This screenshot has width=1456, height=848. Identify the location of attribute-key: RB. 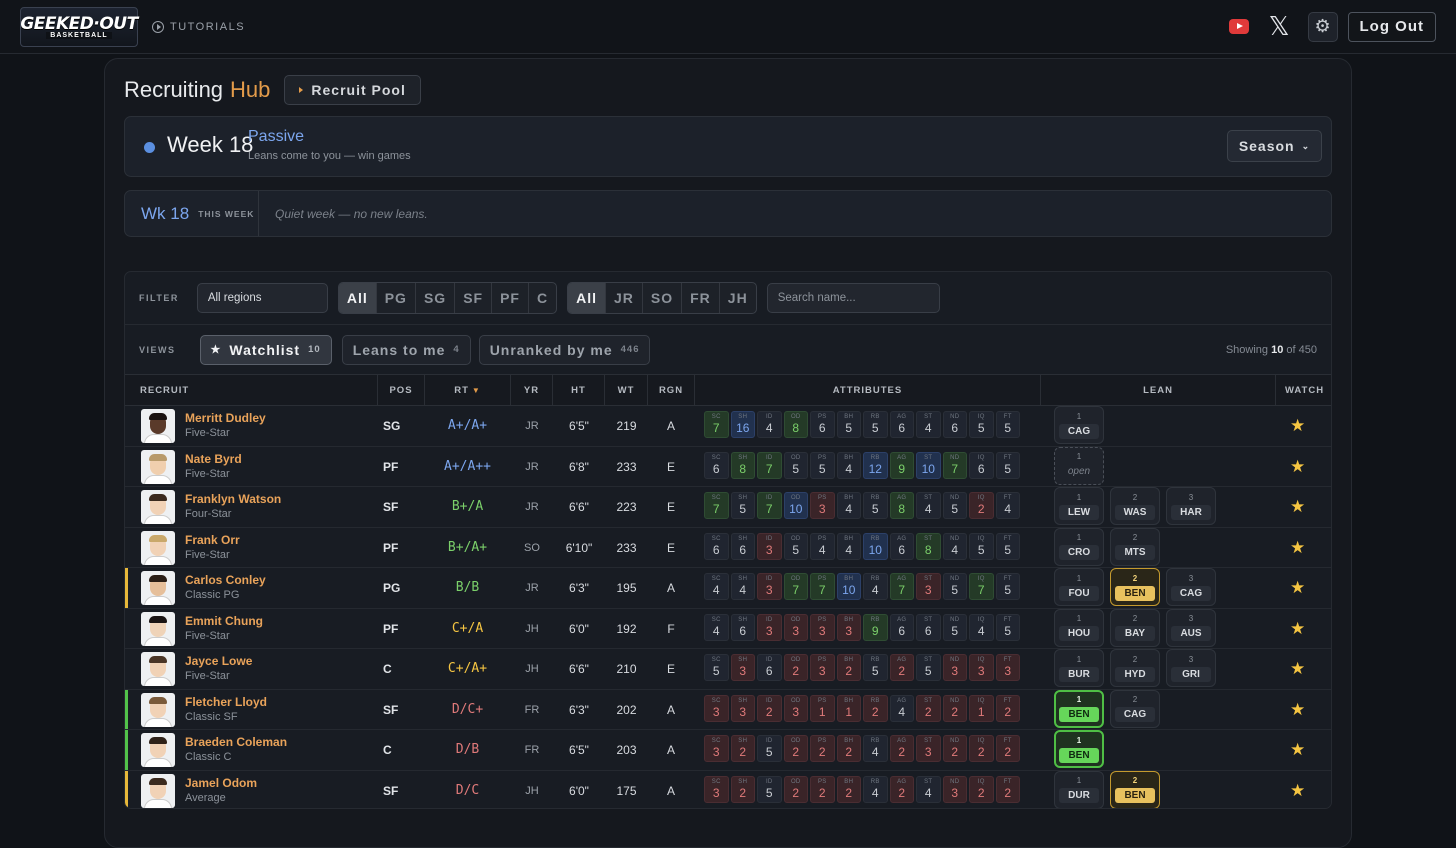
(875, 498).